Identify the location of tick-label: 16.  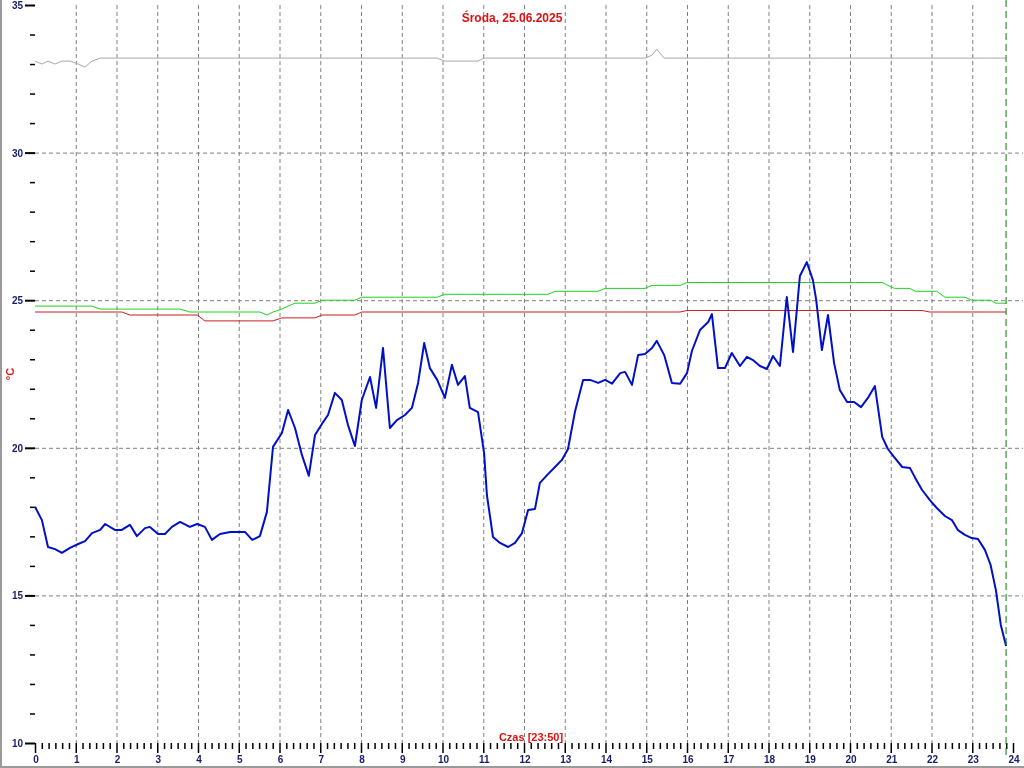
(688, 759).